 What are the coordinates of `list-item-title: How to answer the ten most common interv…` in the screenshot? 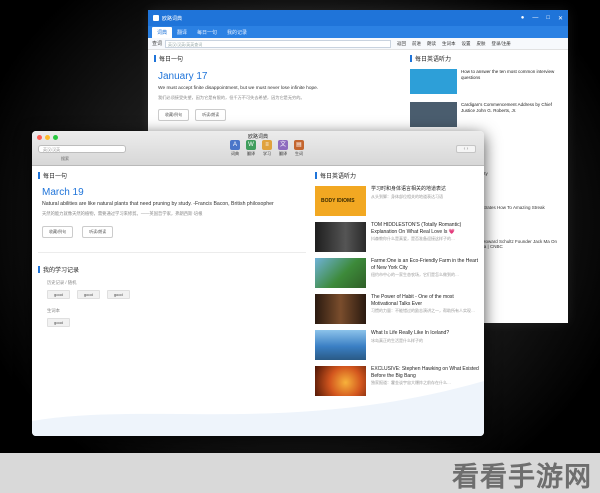 It's located at (508, 75).